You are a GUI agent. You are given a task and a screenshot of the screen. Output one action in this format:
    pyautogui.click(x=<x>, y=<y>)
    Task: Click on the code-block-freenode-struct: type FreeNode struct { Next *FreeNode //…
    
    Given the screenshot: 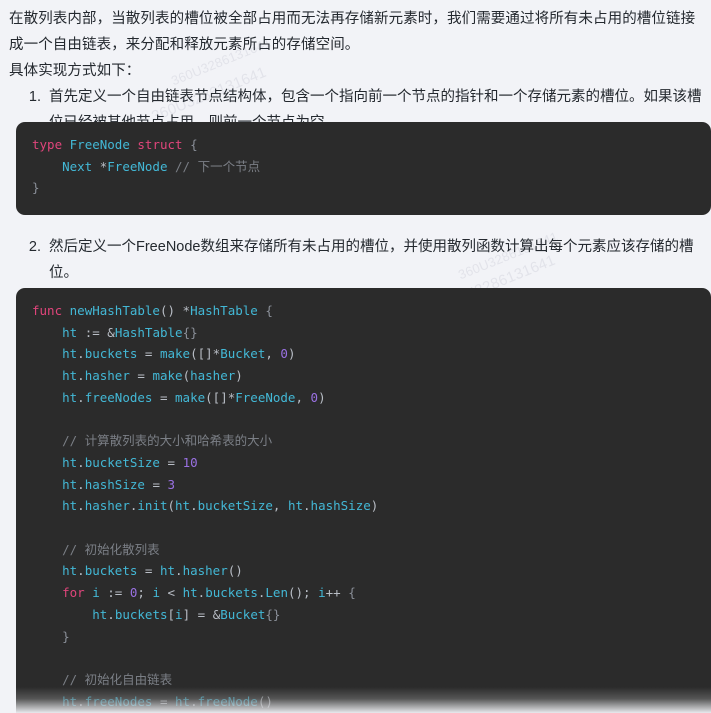 What is the action you would take?
    pyautogui.click(x=363, y=168)
    